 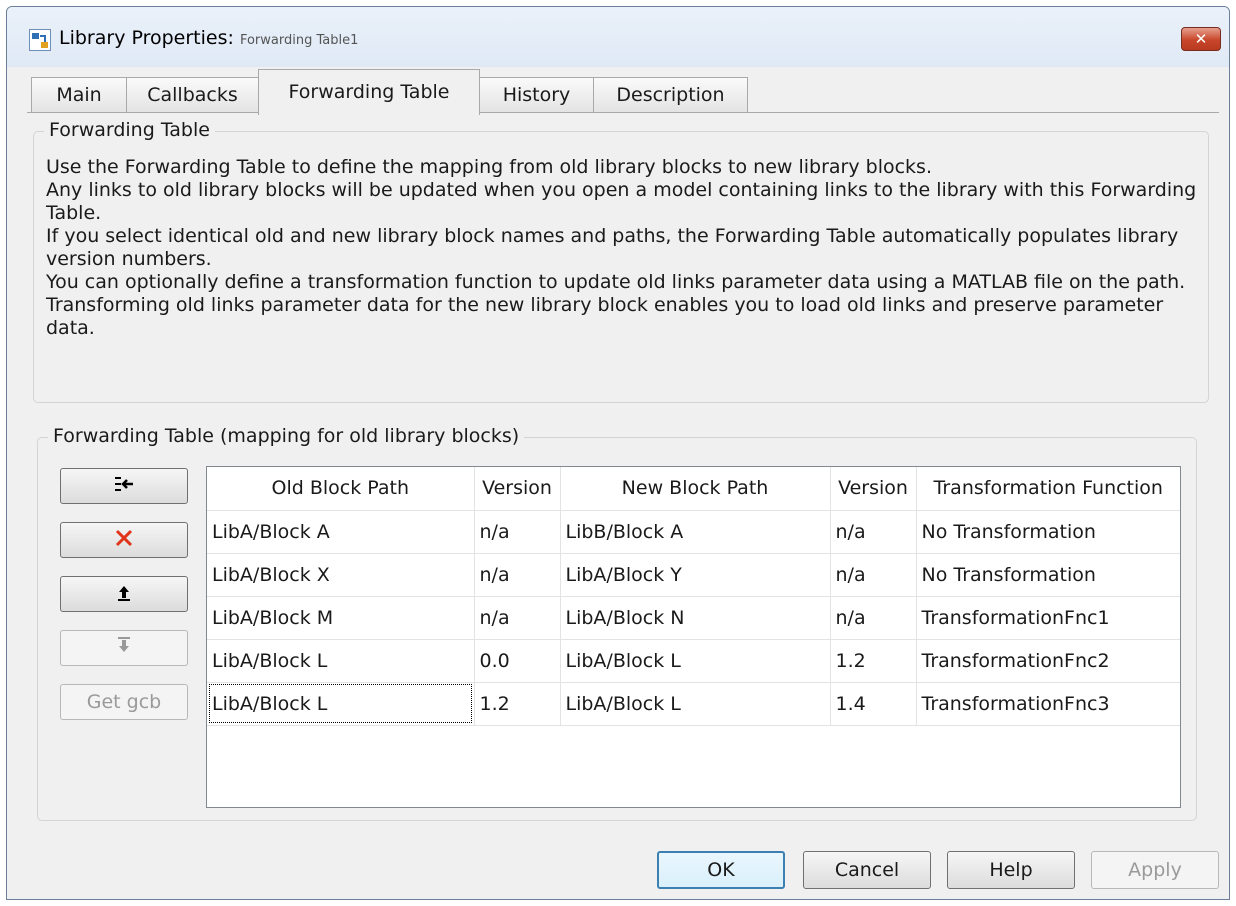 What do you see at coordinates (1048, 489) in the screenshot?
I see `column-header-transformation-function: Transformation Function` at bounding box center [1048, 489].